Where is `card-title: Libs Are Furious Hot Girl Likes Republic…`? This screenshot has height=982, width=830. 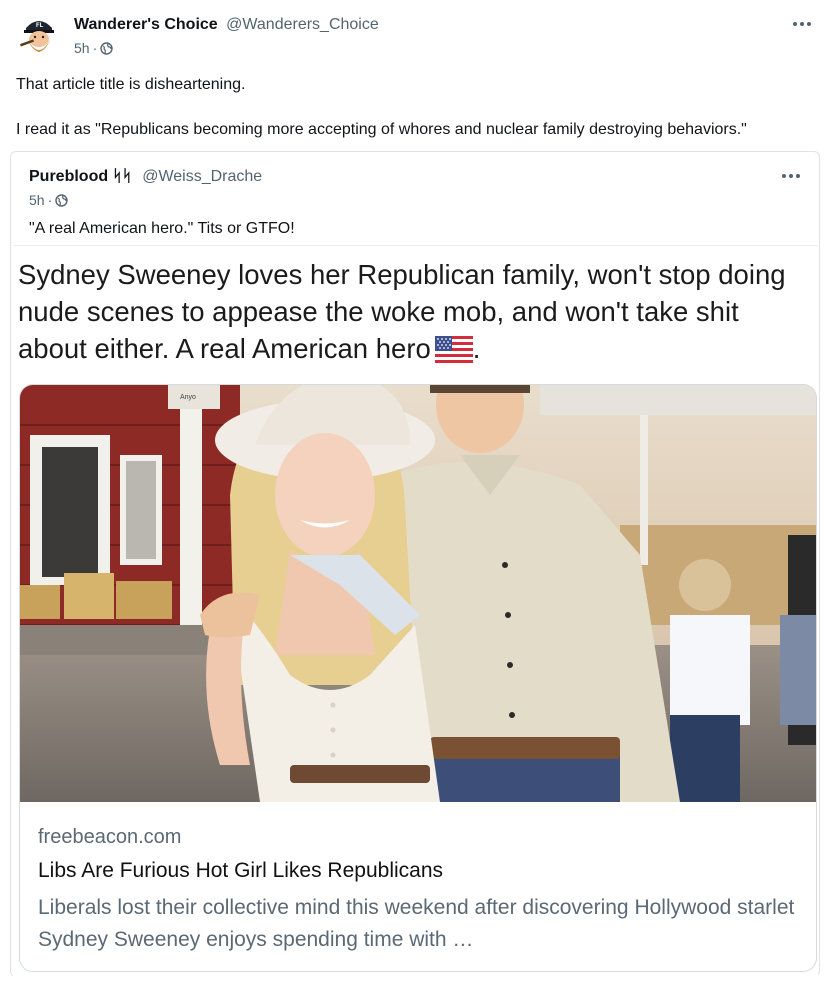 card-title: Libs Are Furious Hot Girl Likes Republic… is located at coordinates (240, 871).